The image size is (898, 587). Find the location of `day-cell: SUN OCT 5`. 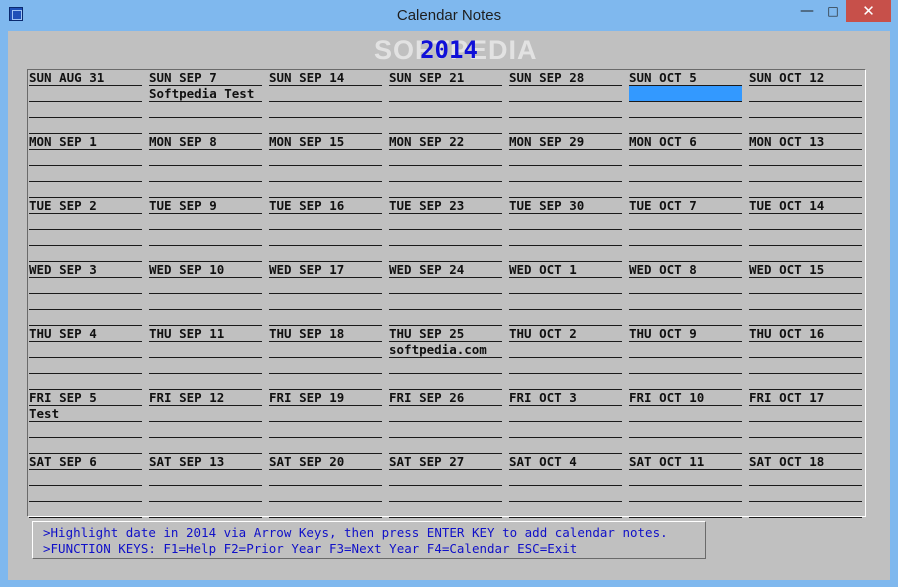

day-cell: SUN OCT 5 is located at coordinates (685, 102).